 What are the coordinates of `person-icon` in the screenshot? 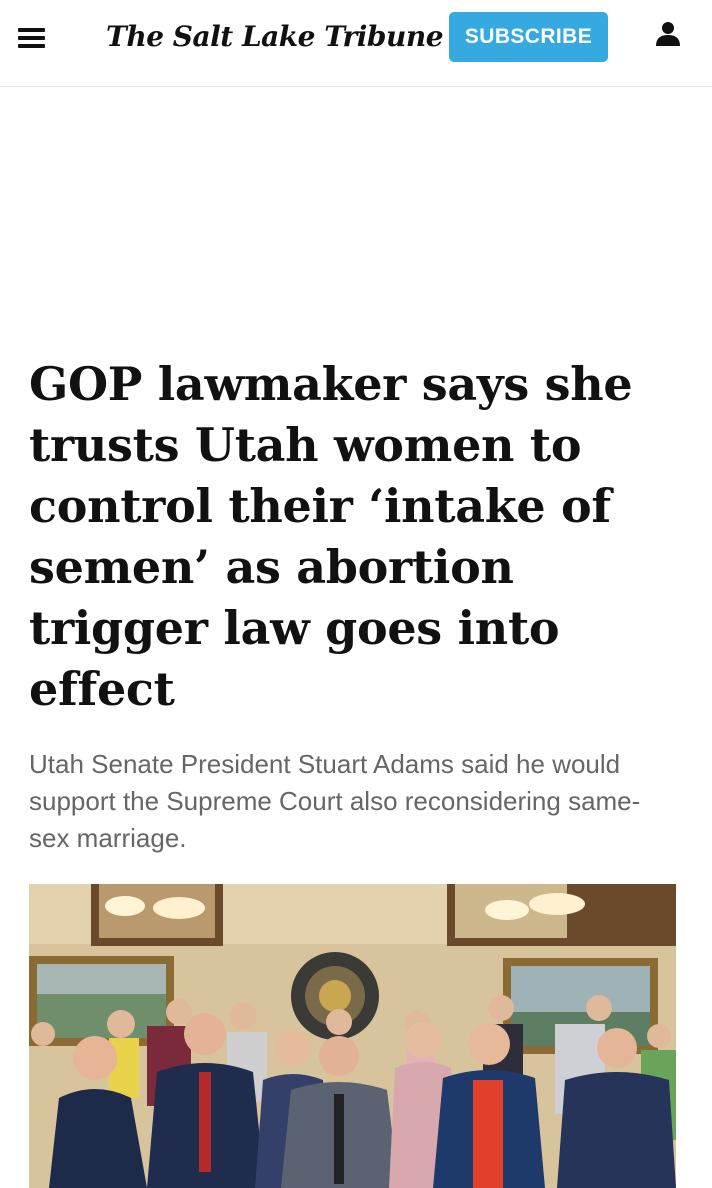 It's located at (668, 34).